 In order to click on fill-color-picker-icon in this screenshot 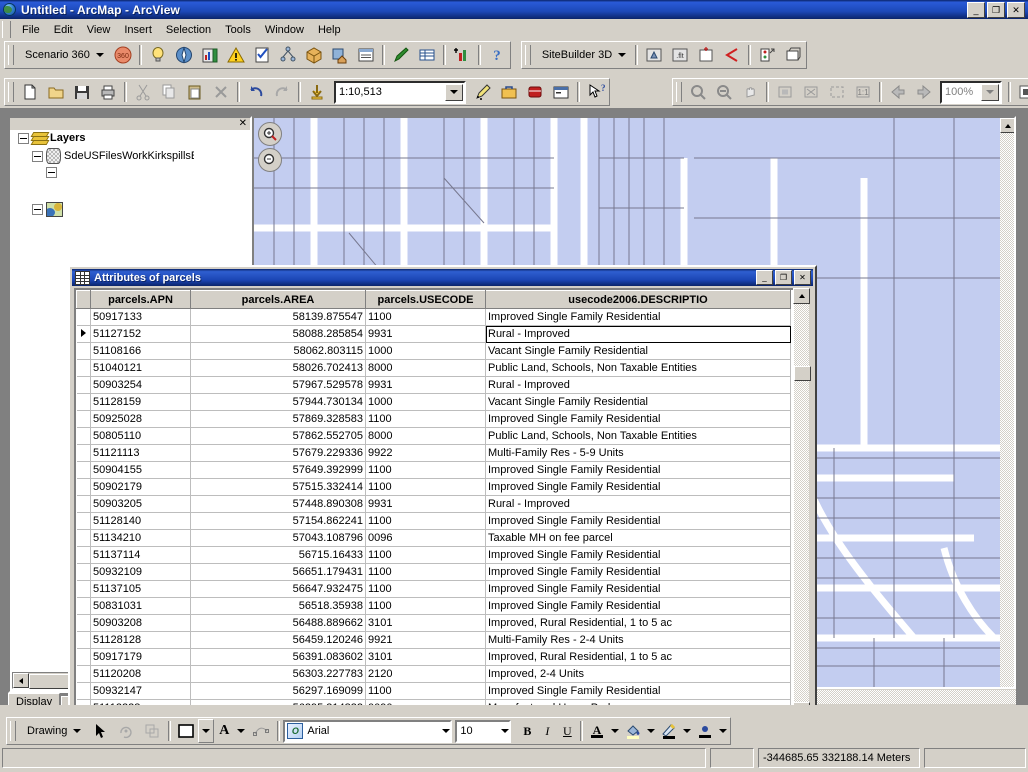, I will do `click(633, 731)`.